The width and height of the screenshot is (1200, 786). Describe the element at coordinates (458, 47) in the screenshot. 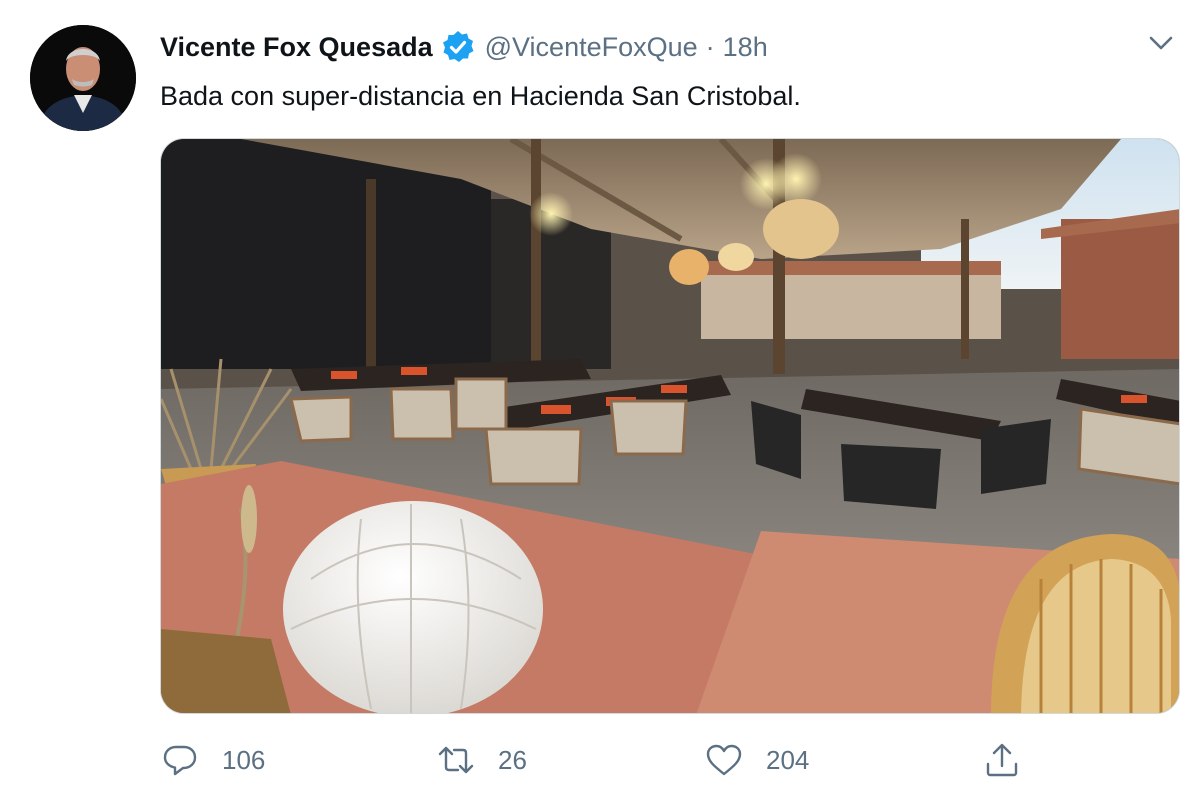

I see `verified-badge-icon` at that location.